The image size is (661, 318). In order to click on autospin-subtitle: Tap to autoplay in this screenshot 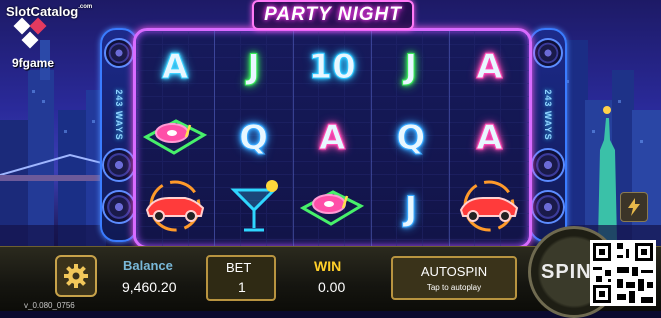, I will do `click(454, 287)`.